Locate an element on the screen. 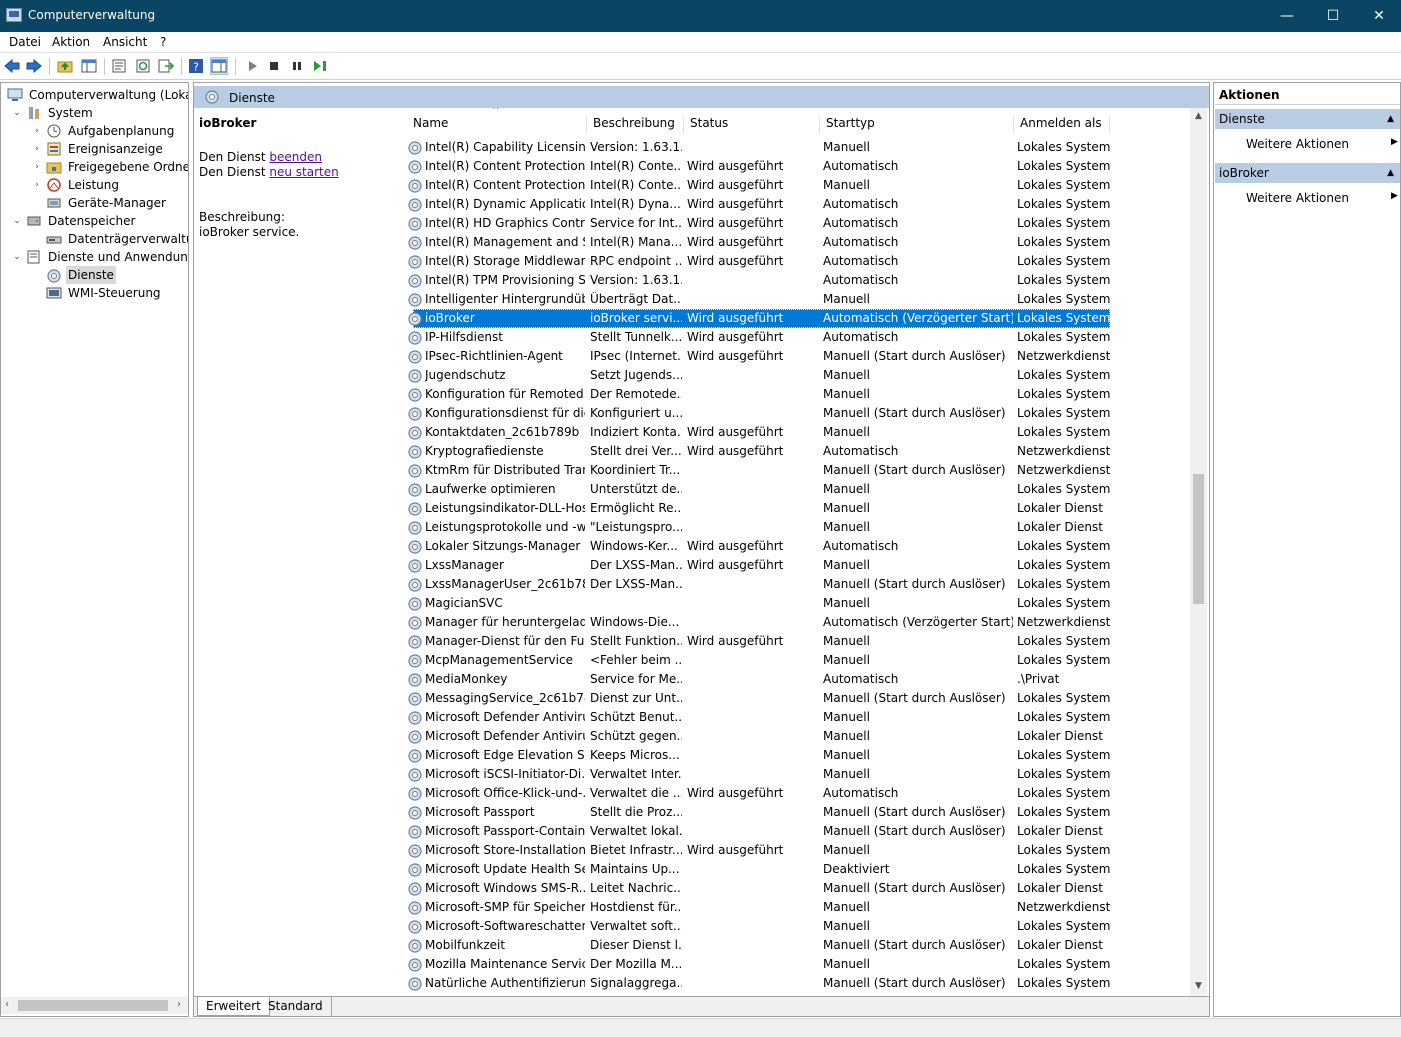  scroll-down-icon: ▼ is located at coordinates (1198, 986).